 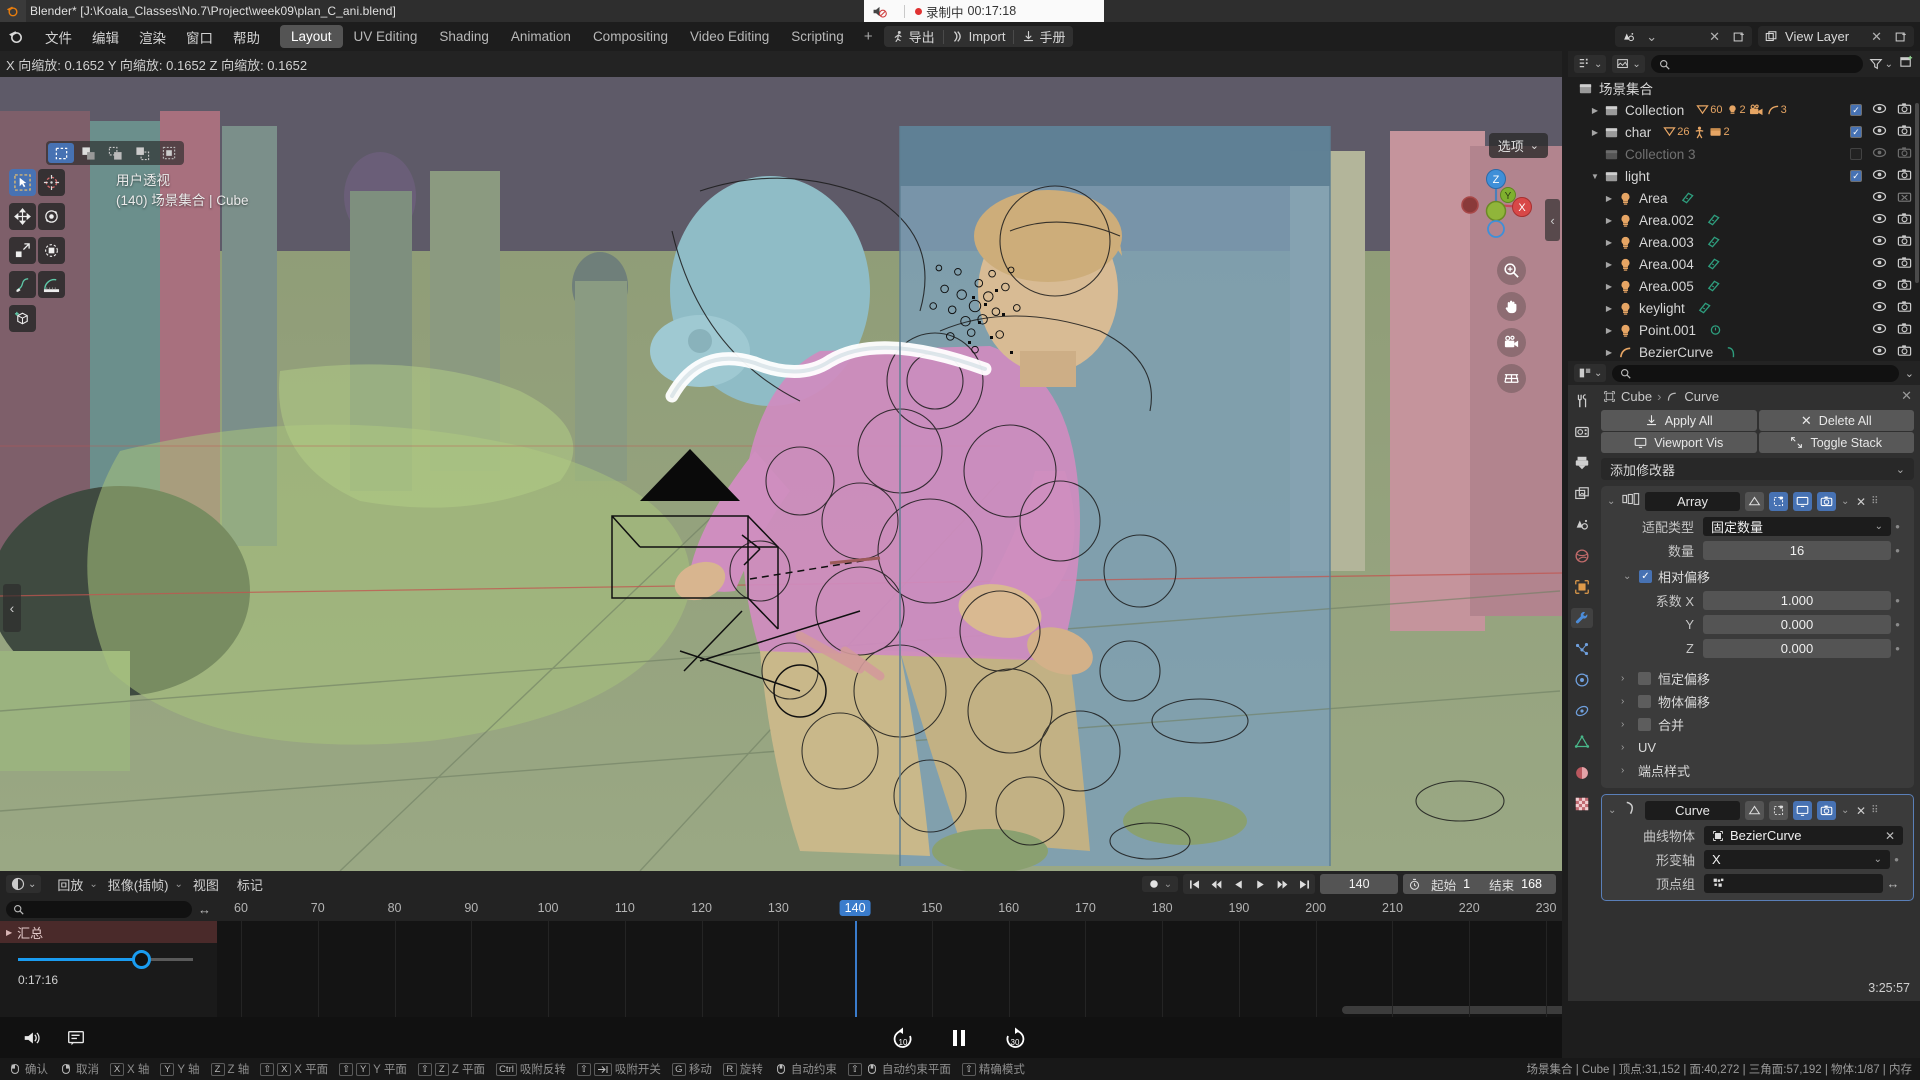 What do you see at coordinates (1909, 373) in the screenshot?
I see `properties-options-chevron-icon: ⌄` at bounding box center [1909, 373].